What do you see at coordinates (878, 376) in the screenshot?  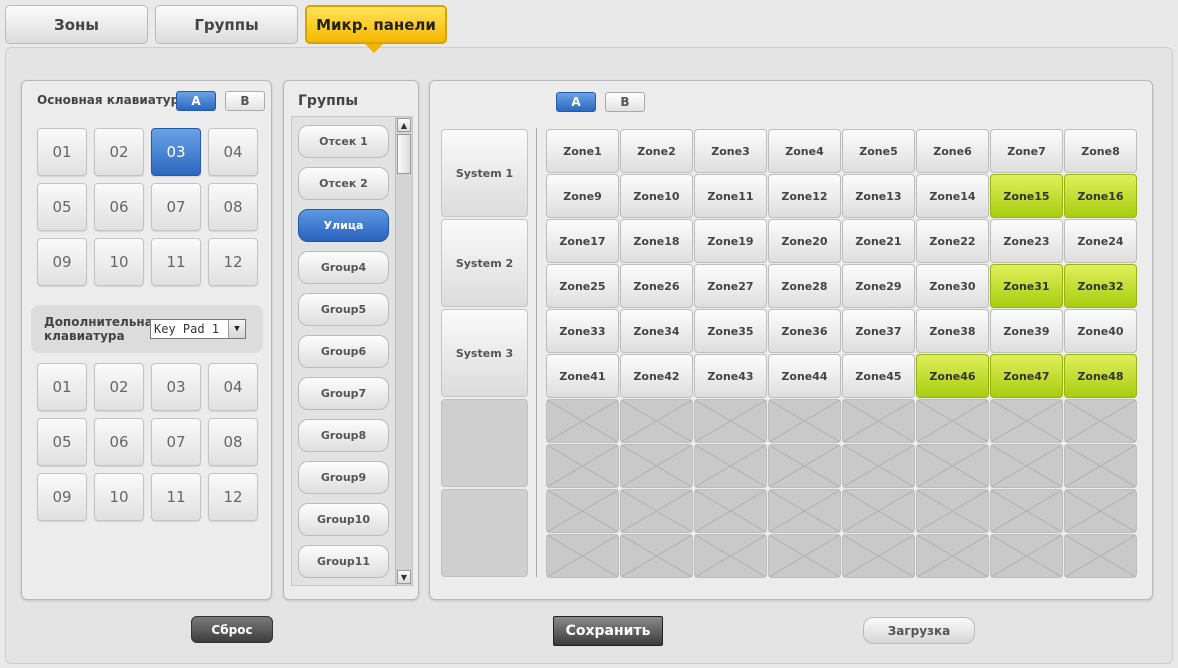 I see `zone-button: Zone45` at bounding box center [878, 376].